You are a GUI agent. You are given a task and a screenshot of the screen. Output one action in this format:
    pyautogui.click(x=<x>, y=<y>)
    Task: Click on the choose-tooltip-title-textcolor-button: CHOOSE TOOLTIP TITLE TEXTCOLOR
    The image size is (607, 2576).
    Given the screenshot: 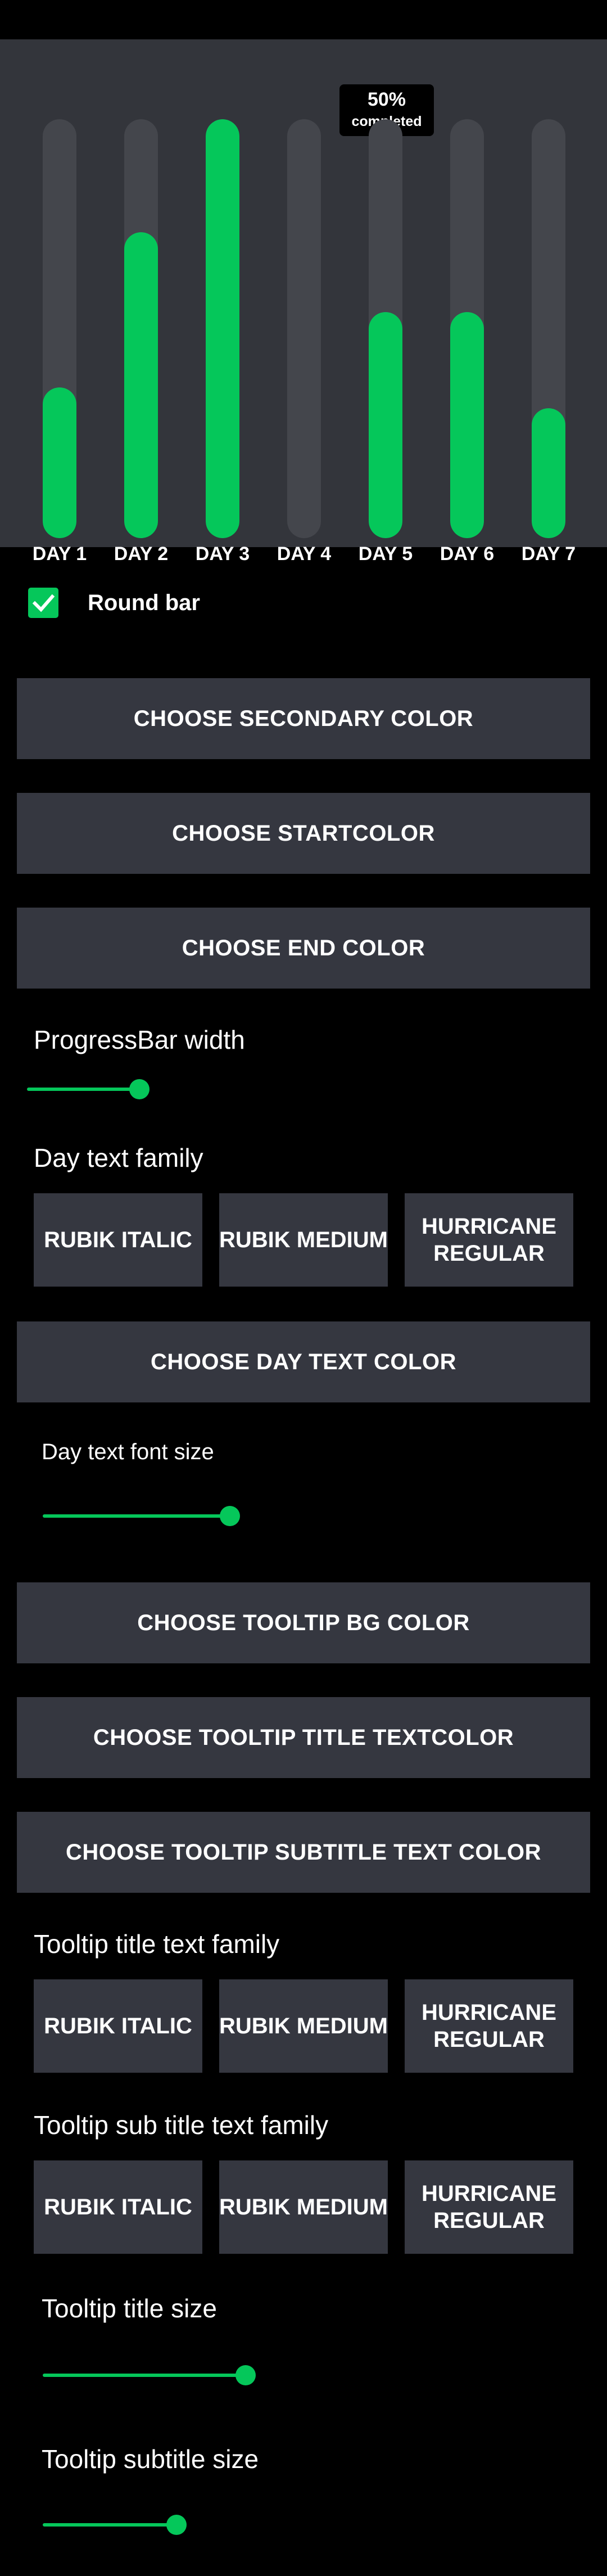 What is the action you would take?
    pyautogui.click(x=303, y=1737)
    